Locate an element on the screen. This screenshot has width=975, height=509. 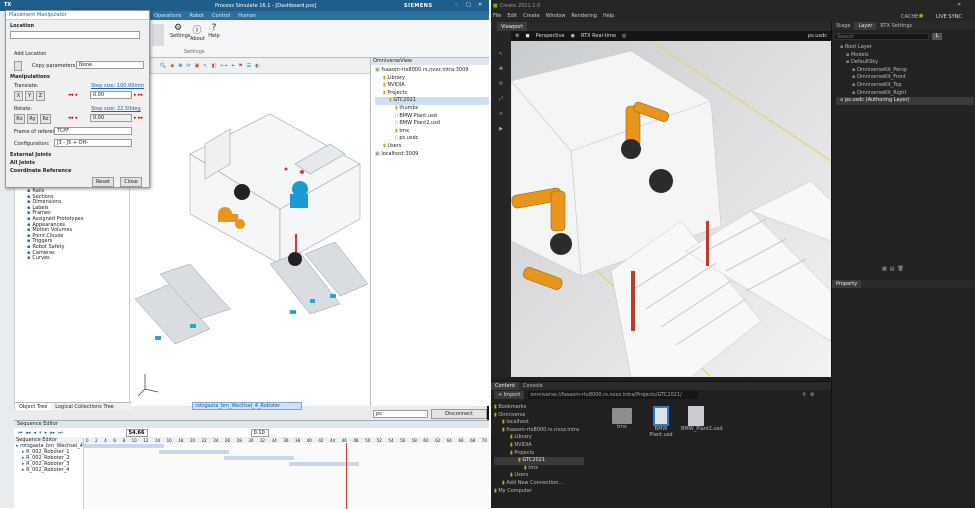
tree-item-library: ▮ Library is located at coordinates (432, 79).